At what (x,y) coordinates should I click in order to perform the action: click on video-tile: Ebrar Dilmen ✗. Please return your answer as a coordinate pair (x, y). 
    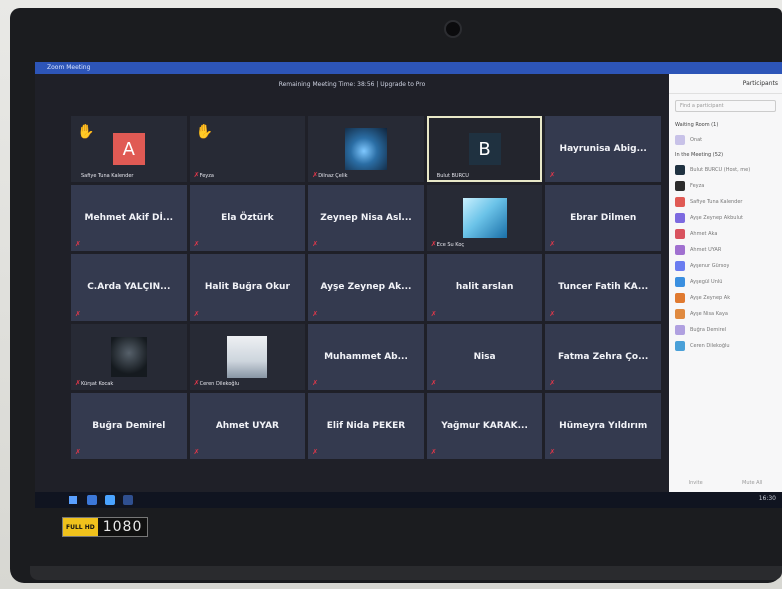
    Looking at the image, I should click on (603, 218).